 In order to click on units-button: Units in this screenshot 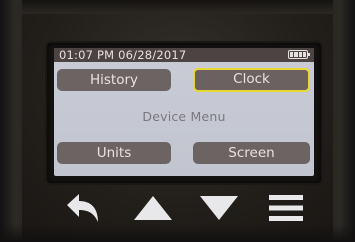, I will do `click(114, 153)`.